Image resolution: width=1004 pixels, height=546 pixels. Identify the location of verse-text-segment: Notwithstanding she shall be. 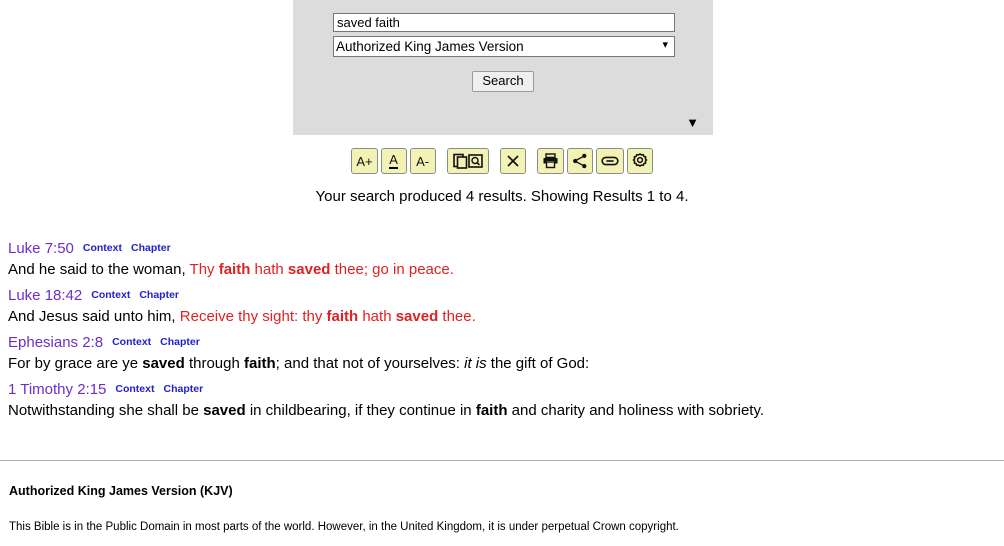
(106, 410).